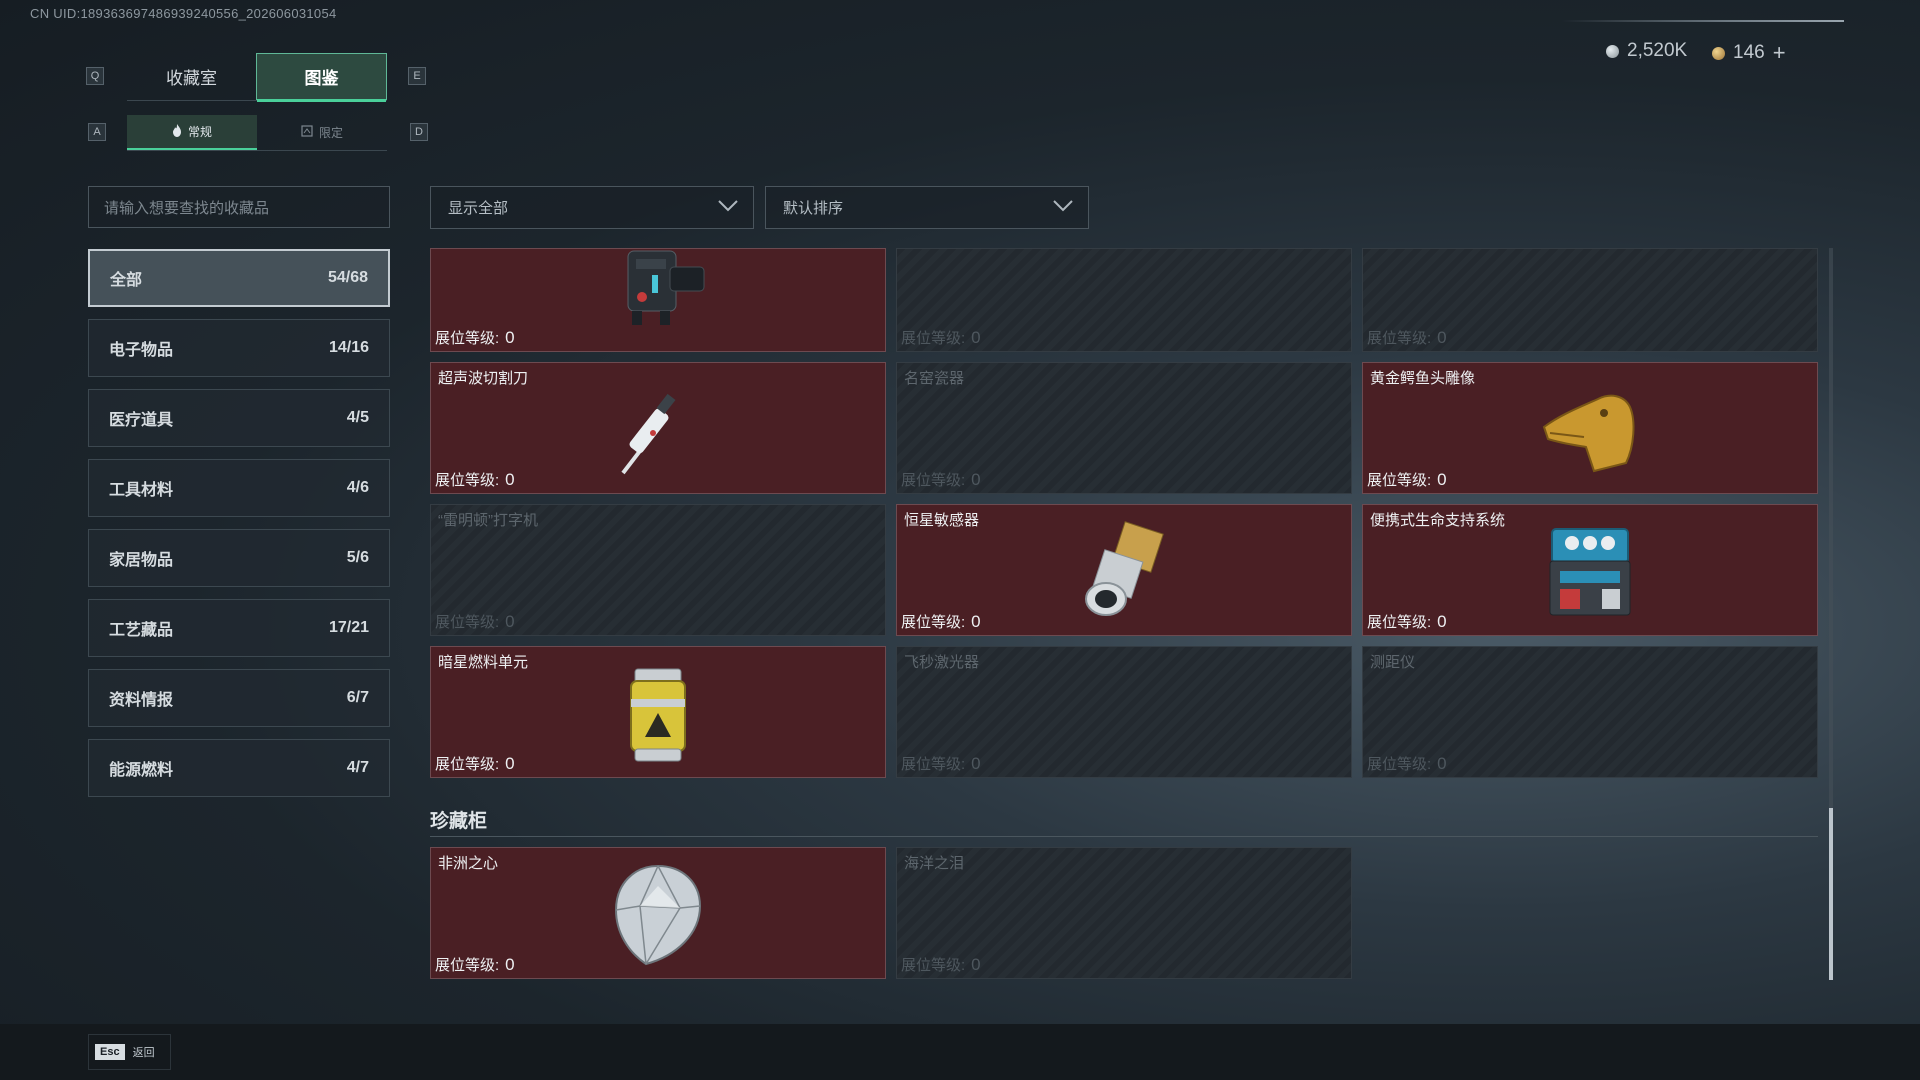 The width and height of the screenshot is (1920, 1080). I want to click on add-currency-button: +, so click(1779, 53).